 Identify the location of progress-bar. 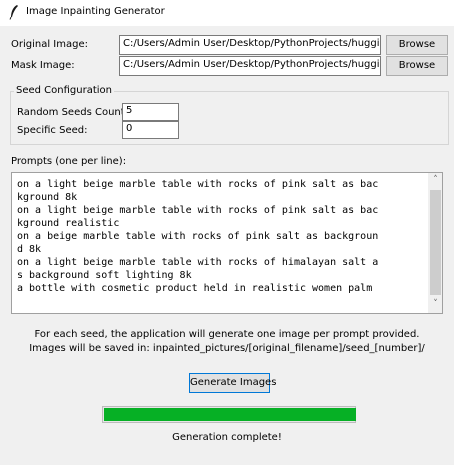
(229, 414).